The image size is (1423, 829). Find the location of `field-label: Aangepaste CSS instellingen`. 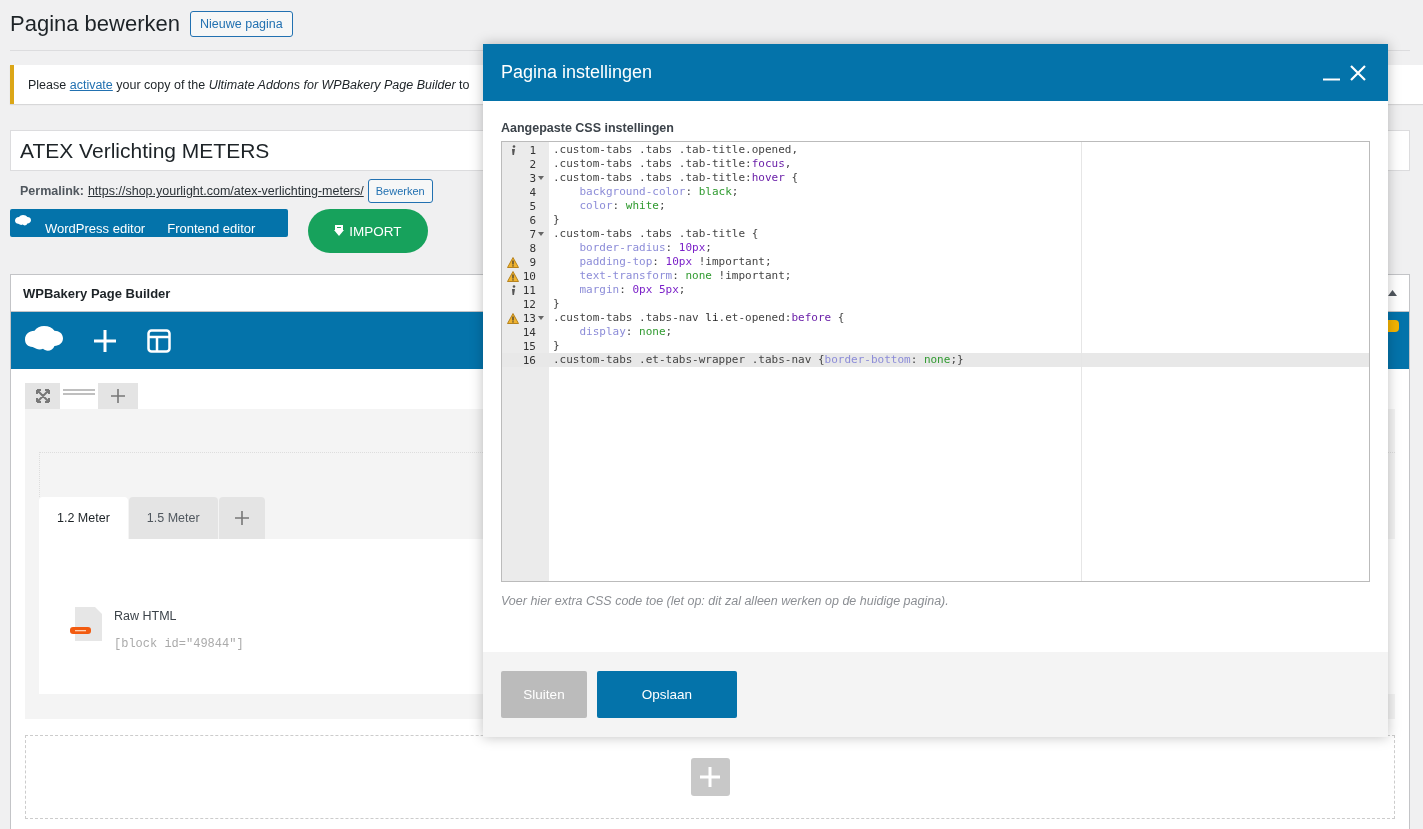

field-label: Aangepaste CSS instellingen is located at coordinates (588, 128).